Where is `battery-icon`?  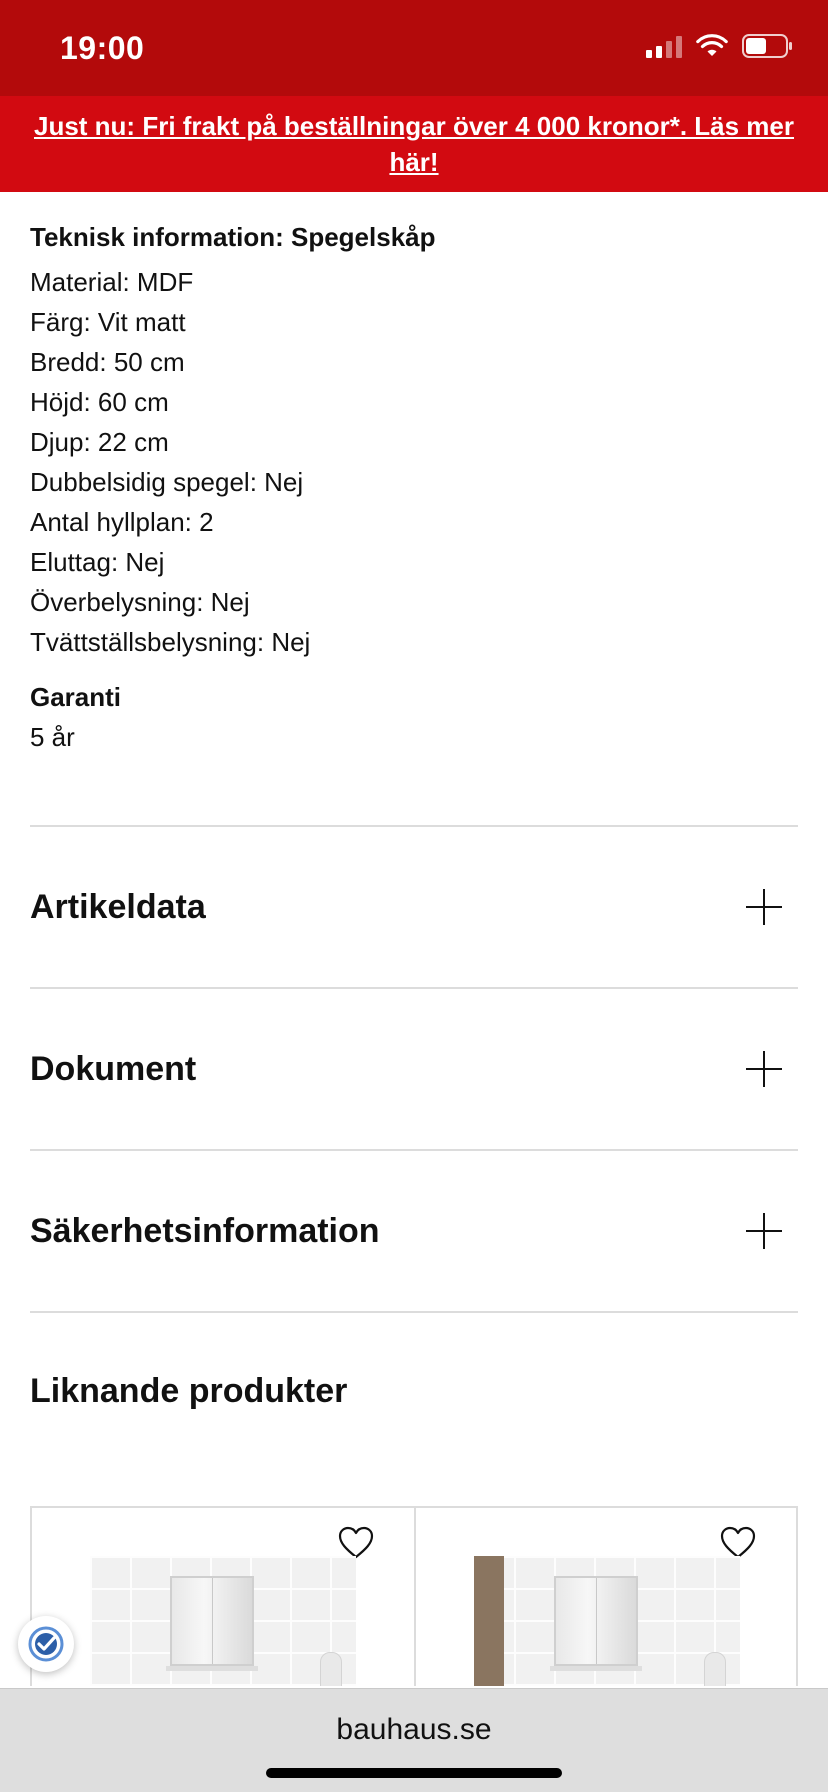
battery-icon is located at coordinates (767, 46).